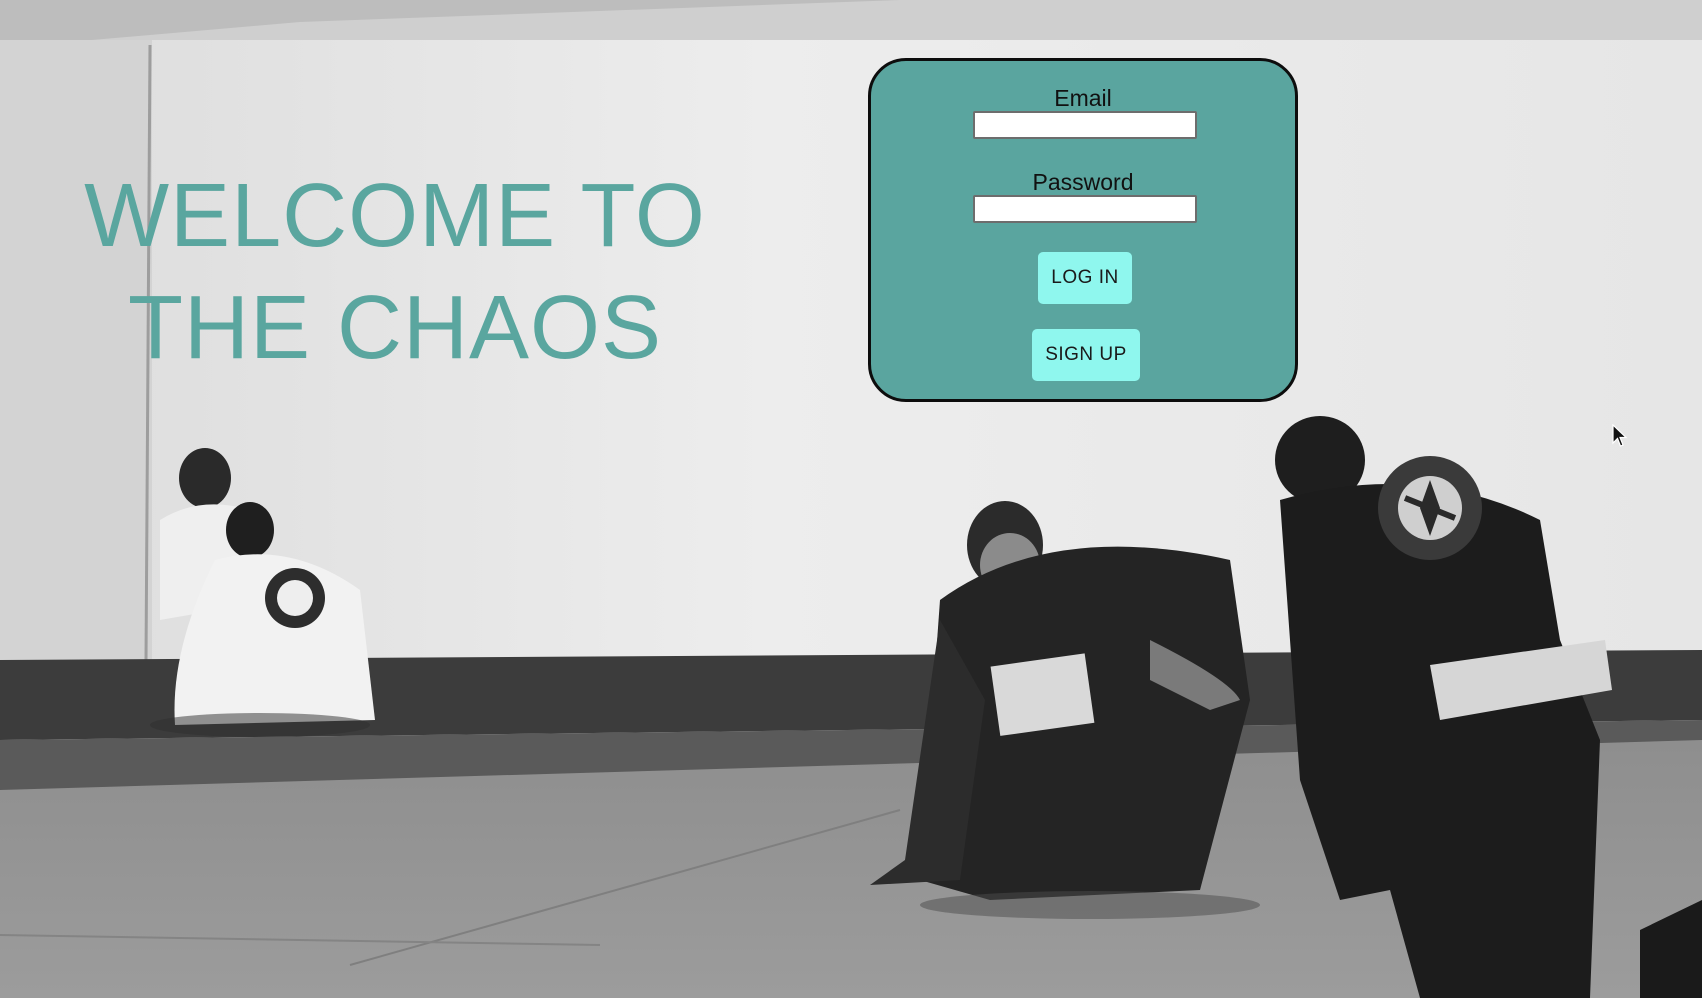 The image size is (1702, 998). What do you see at coordinates (395, 328) in the screenshot?
I see `hero-heading-line-2: THE CHAOS` at bounding box center [395, 328].